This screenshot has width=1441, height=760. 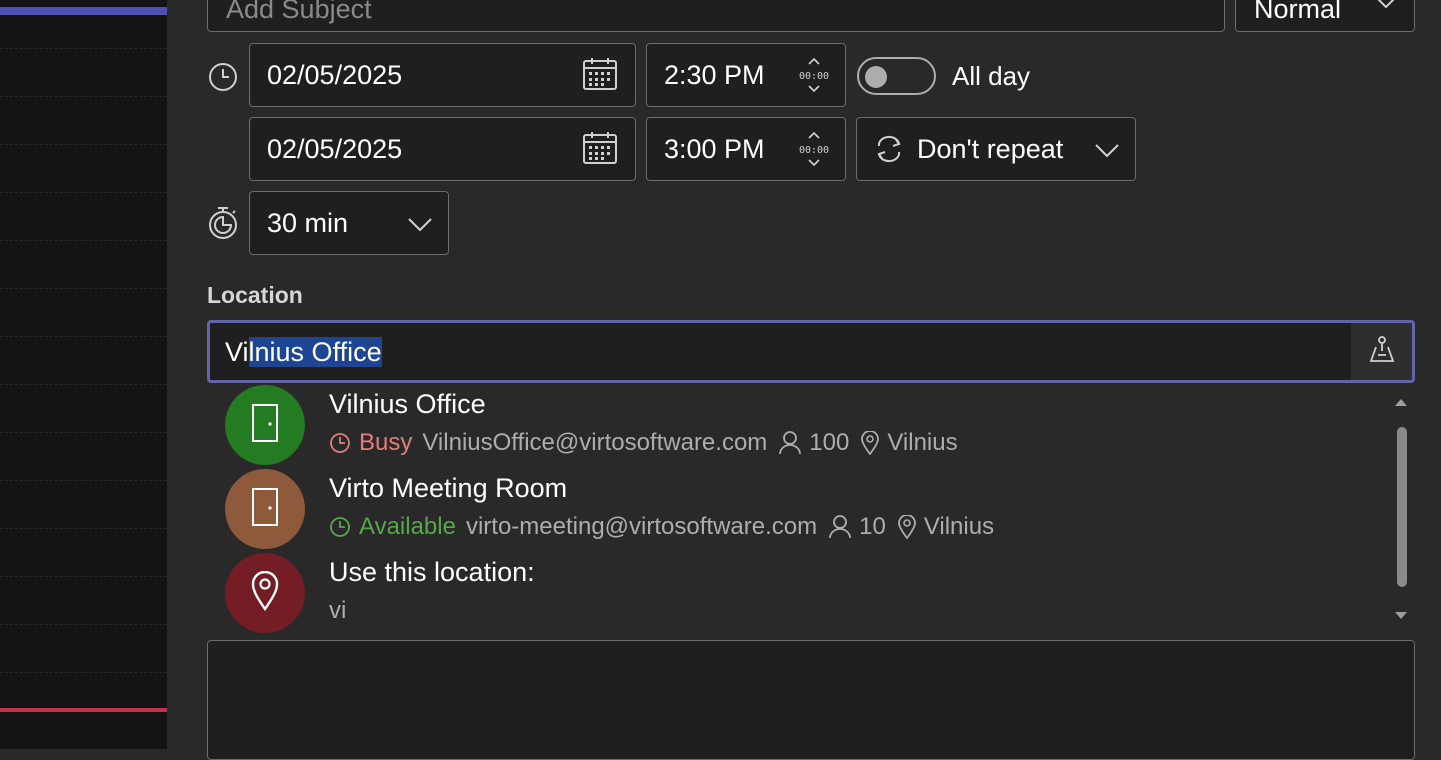 What do you see at coordinates (223, 223) in the screenshot?
I see `stopwatch-icon` at bounding box center [223, 223].